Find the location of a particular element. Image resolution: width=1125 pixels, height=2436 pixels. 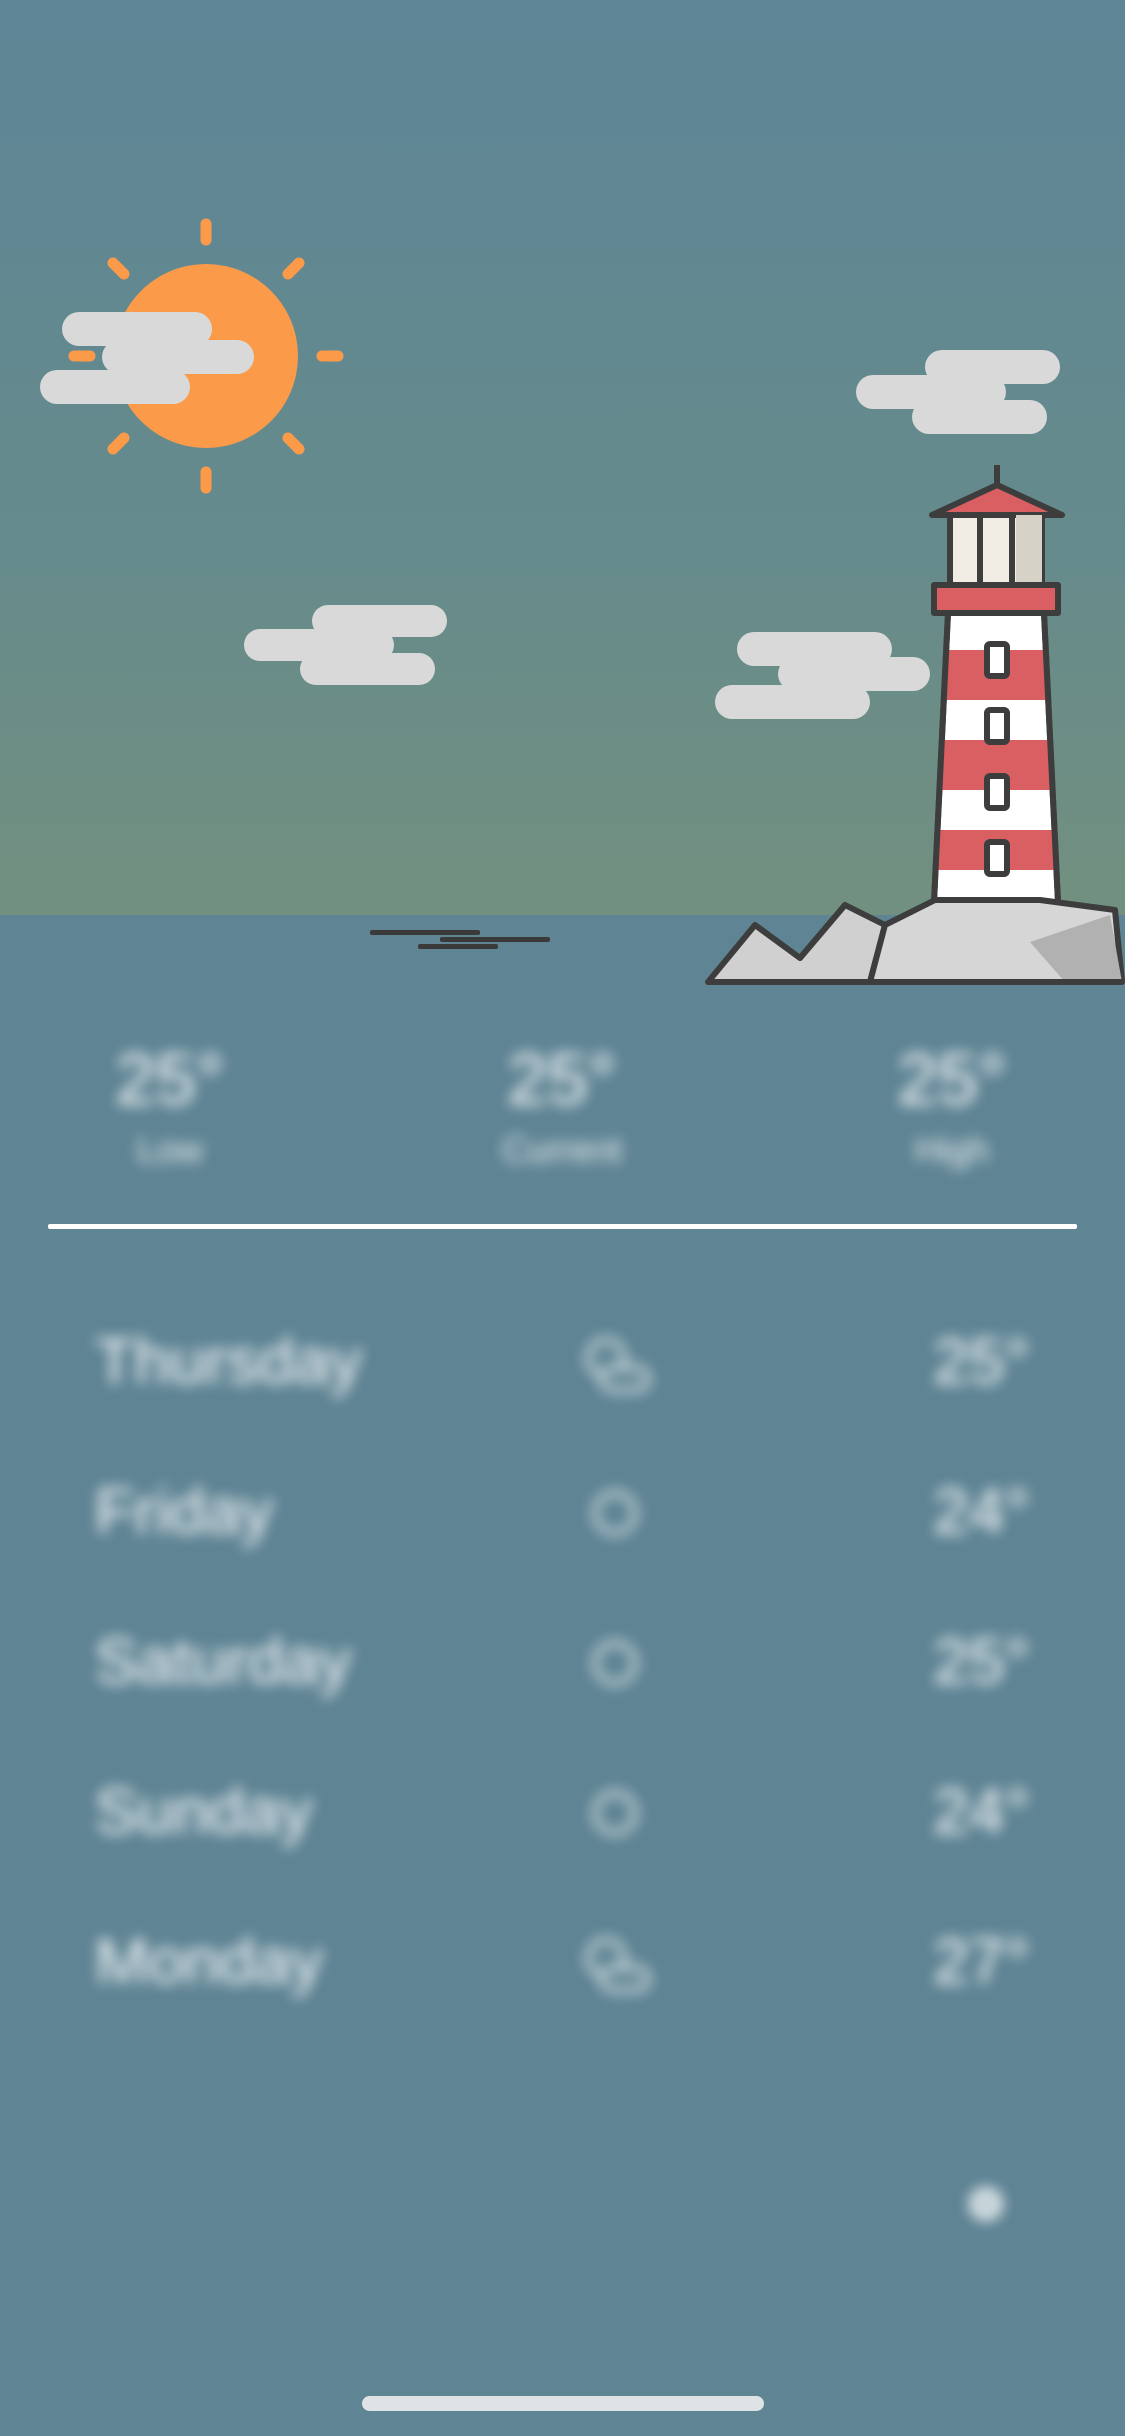

current-temp: 25° Current is located at coordinates (562, 1100).